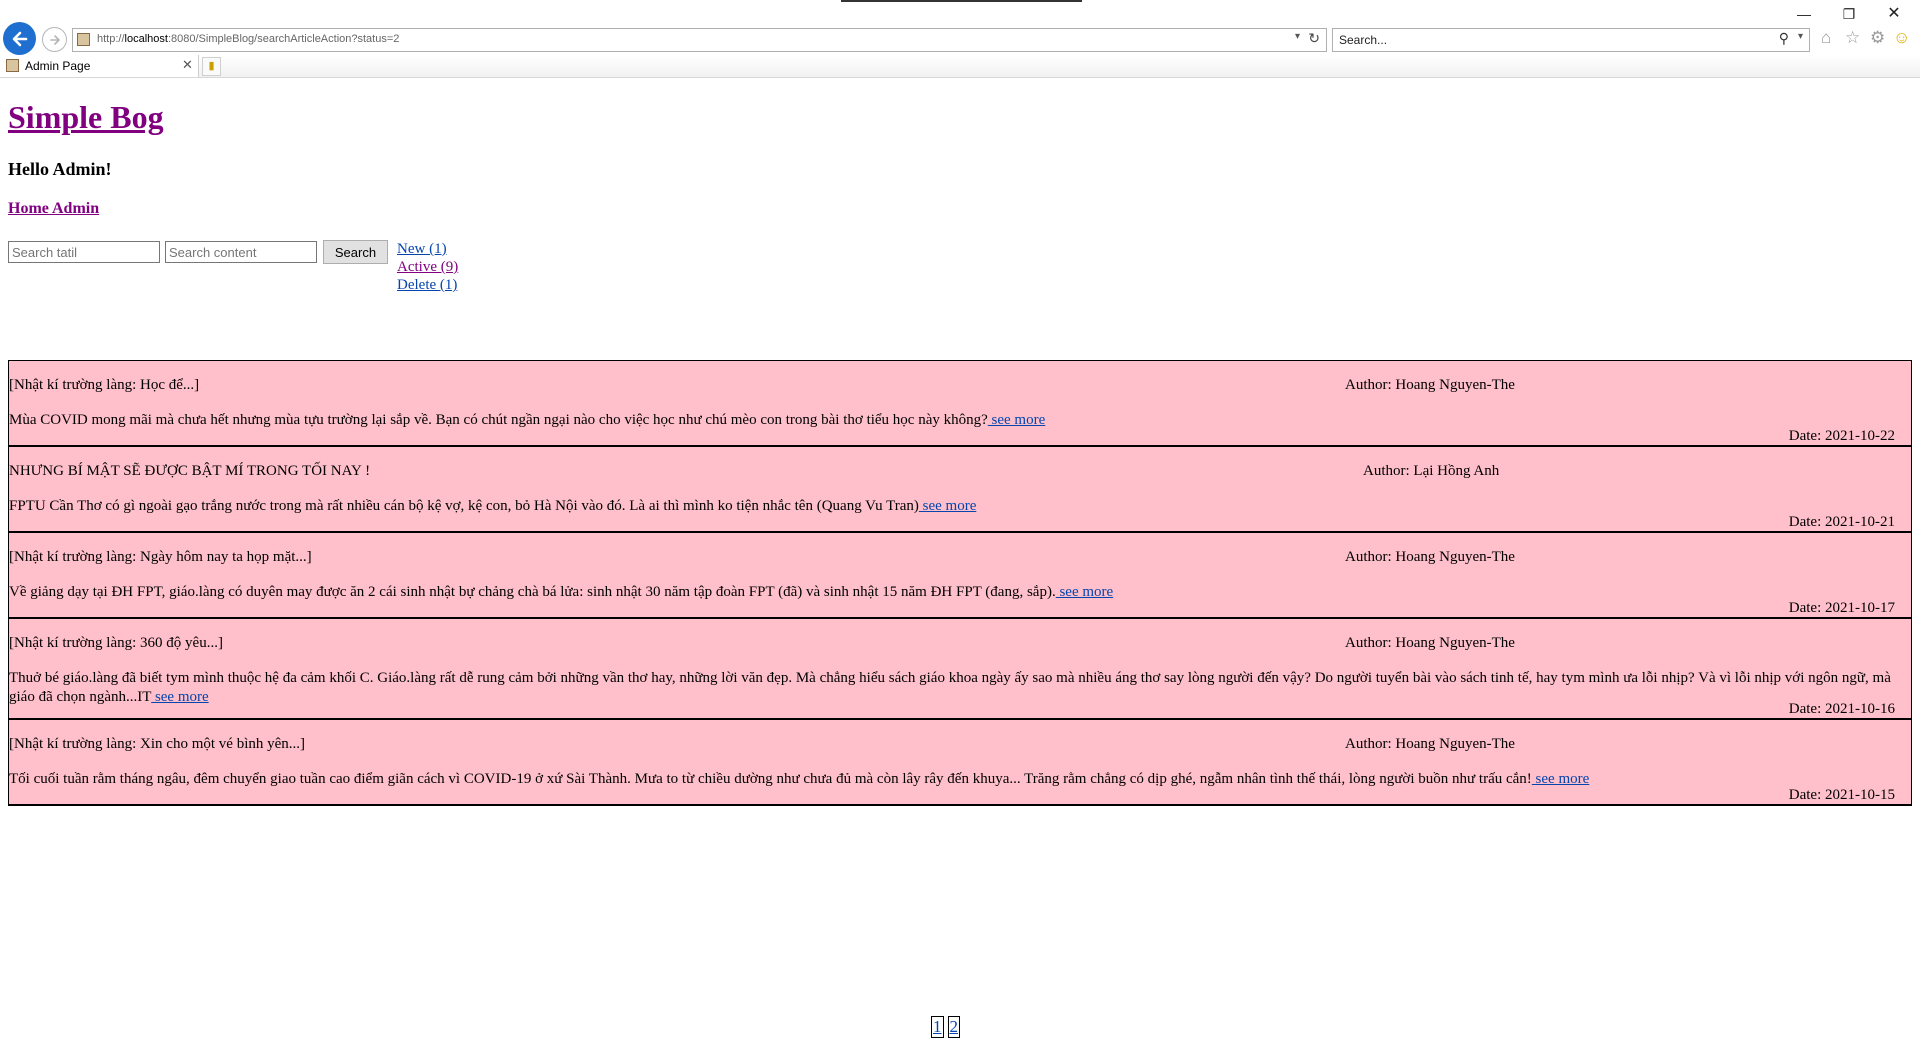 The width and height of the screenshot is (1920, 1050). I want to click on window-drag-strip, so click(961, 1).